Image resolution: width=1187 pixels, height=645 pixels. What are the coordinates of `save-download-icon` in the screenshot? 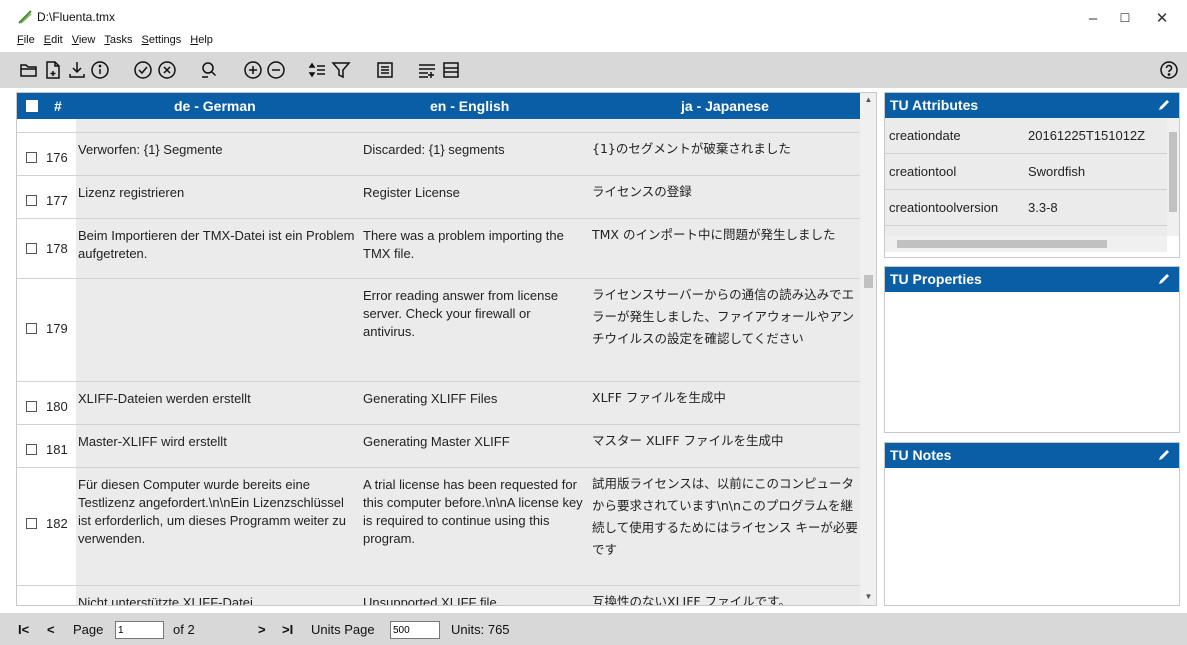 It's located at (77, 70).